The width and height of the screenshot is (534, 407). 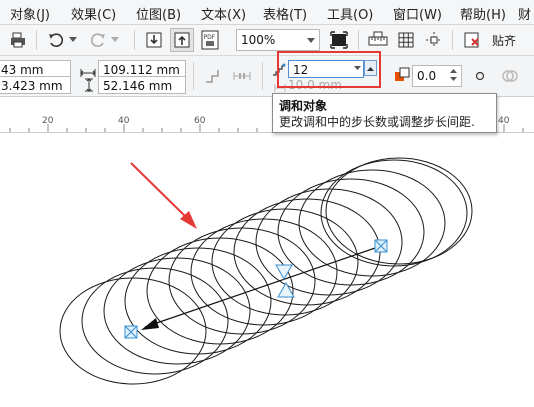 I want to click on zoom-select: 100%, so click(x=278, y=40).